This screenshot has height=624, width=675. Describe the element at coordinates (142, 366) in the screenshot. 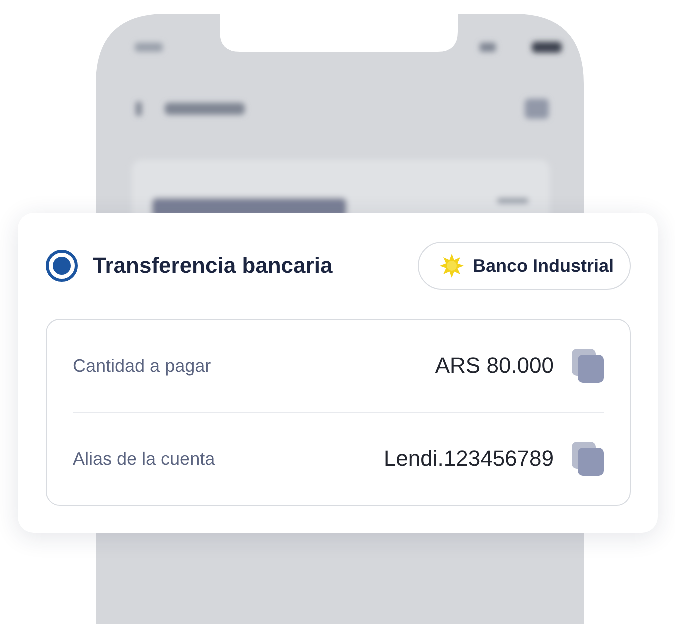

I see `detail-label: Cantidad a pagar` at that location.